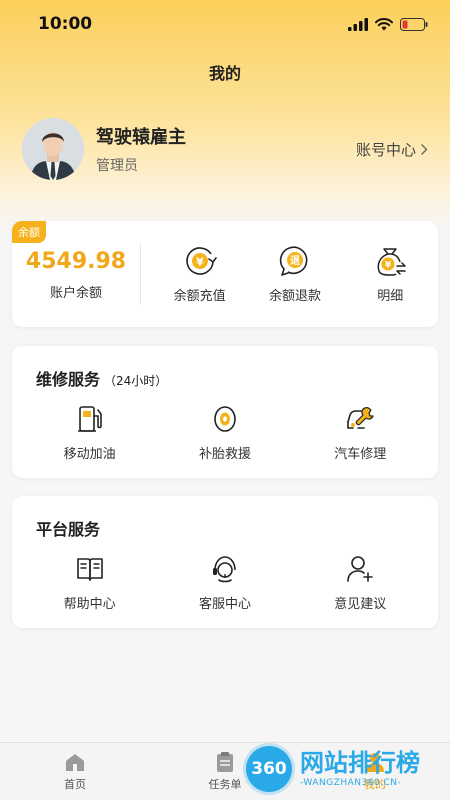 The width and height of the screenshot is (450, 800). Describe the element at coordinates (225, 24) in the screenshot. I see `status-bar: 10:00` at that location.